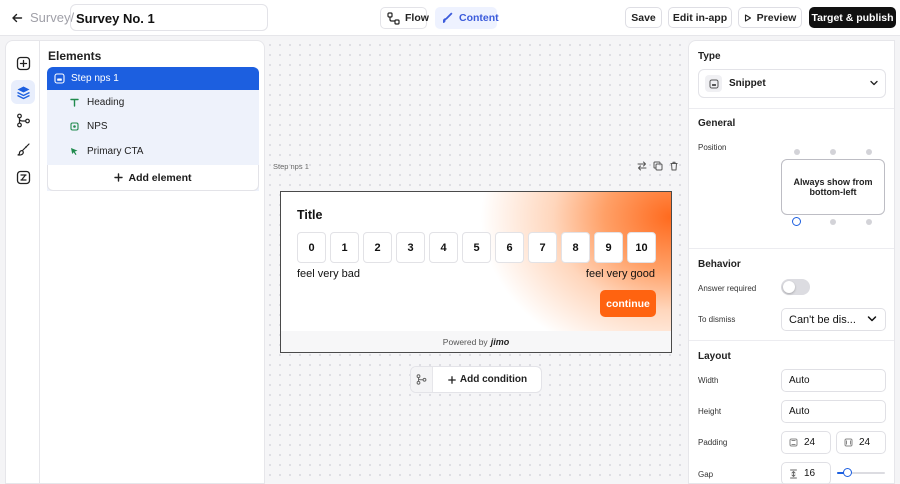  What do you see at coordinates (153, 126) in the screenshot?
I see `element-nps-row: NPS` at bounding box center [153, 126].